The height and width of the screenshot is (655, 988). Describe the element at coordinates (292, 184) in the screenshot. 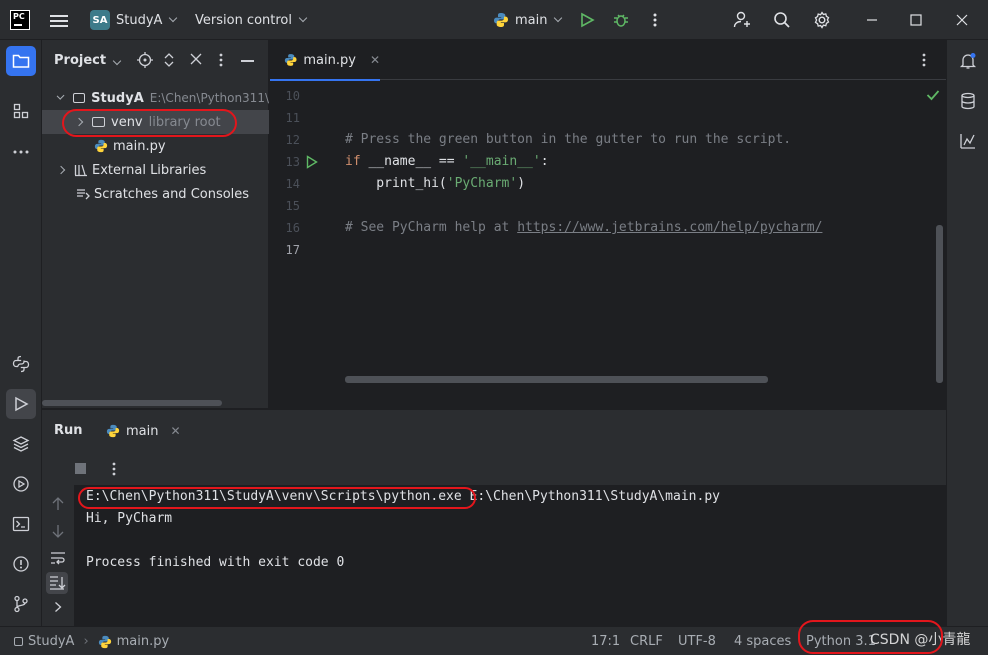

I see `line-number: 14` at that location.